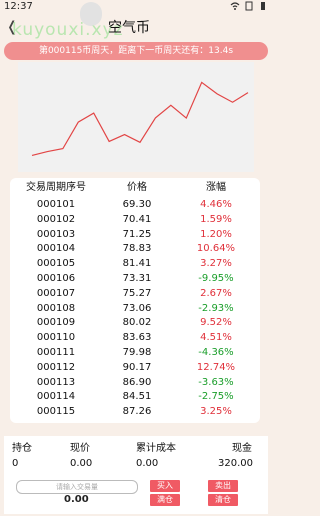 Image resolution: width=320 pixels, height=516 pixels. What do you see at coordinates (216, 382) in the screenshot?
I see `row-change: -3.63%` at bounding box center [216, 382].